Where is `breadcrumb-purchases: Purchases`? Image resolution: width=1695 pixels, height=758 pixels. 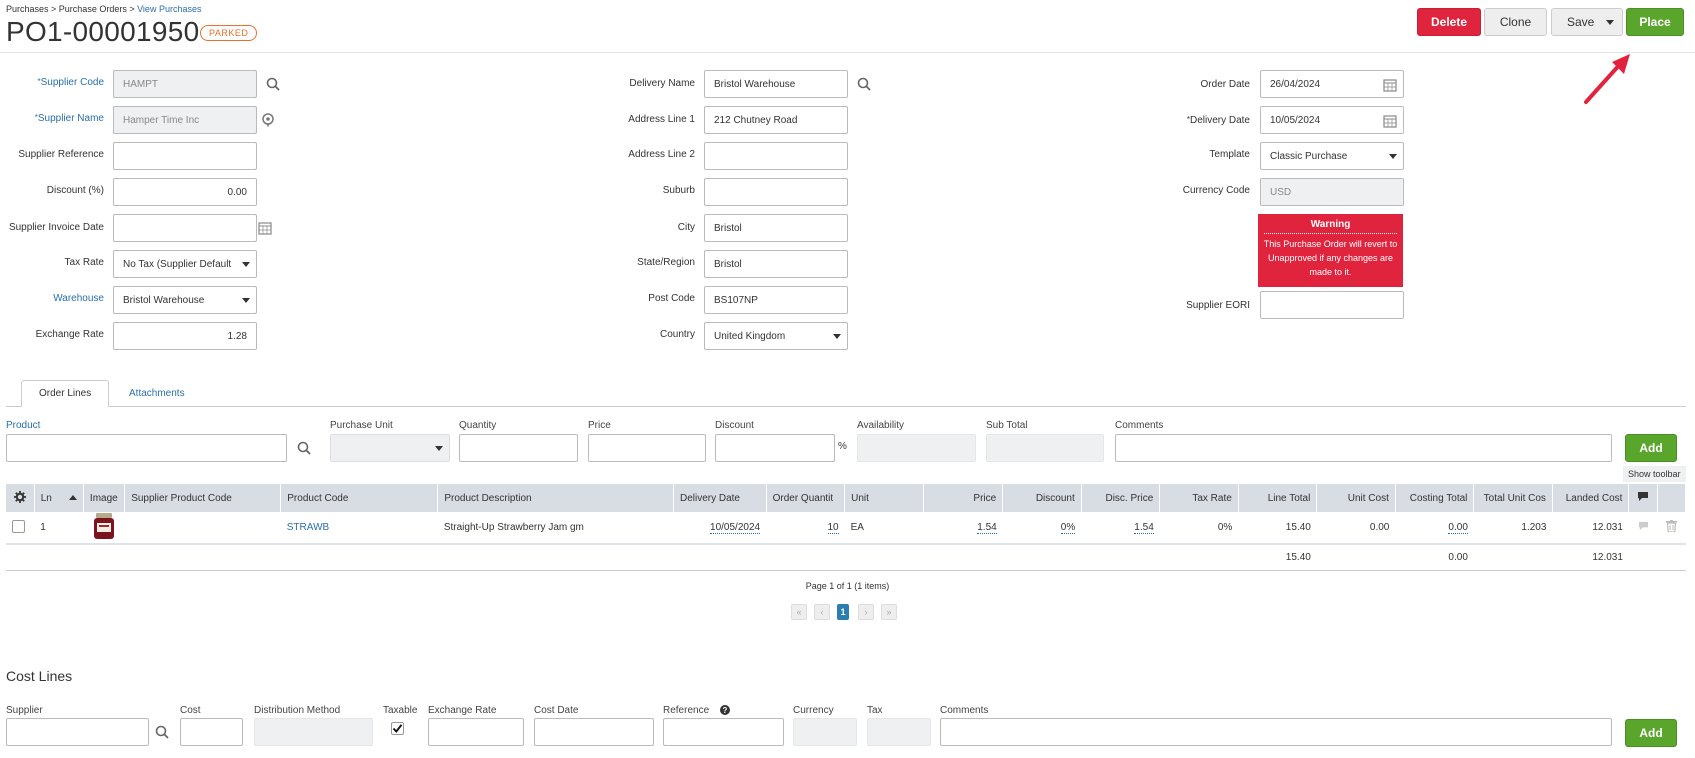 breadcrumb-purchases: Purchases is located at coordinates (27, 9).